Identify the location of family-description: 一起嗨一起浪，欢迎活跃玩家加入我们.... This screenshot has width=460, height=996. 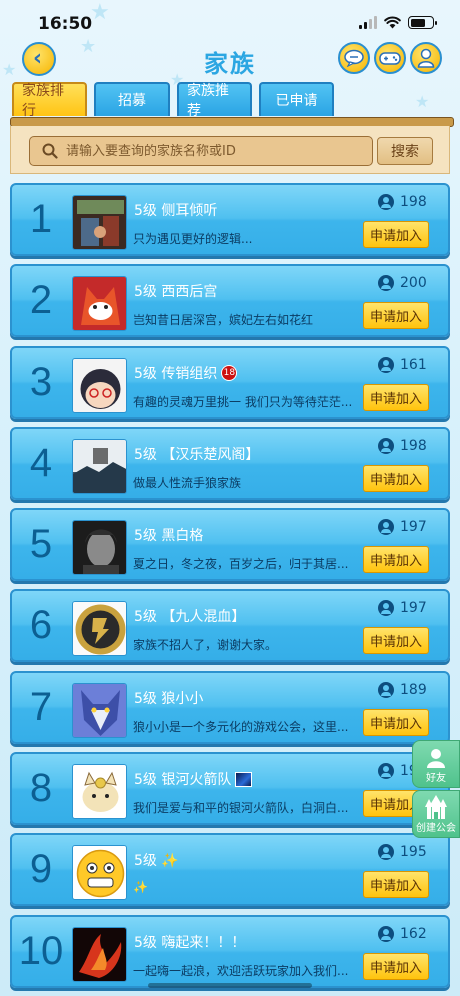
(241, 970).